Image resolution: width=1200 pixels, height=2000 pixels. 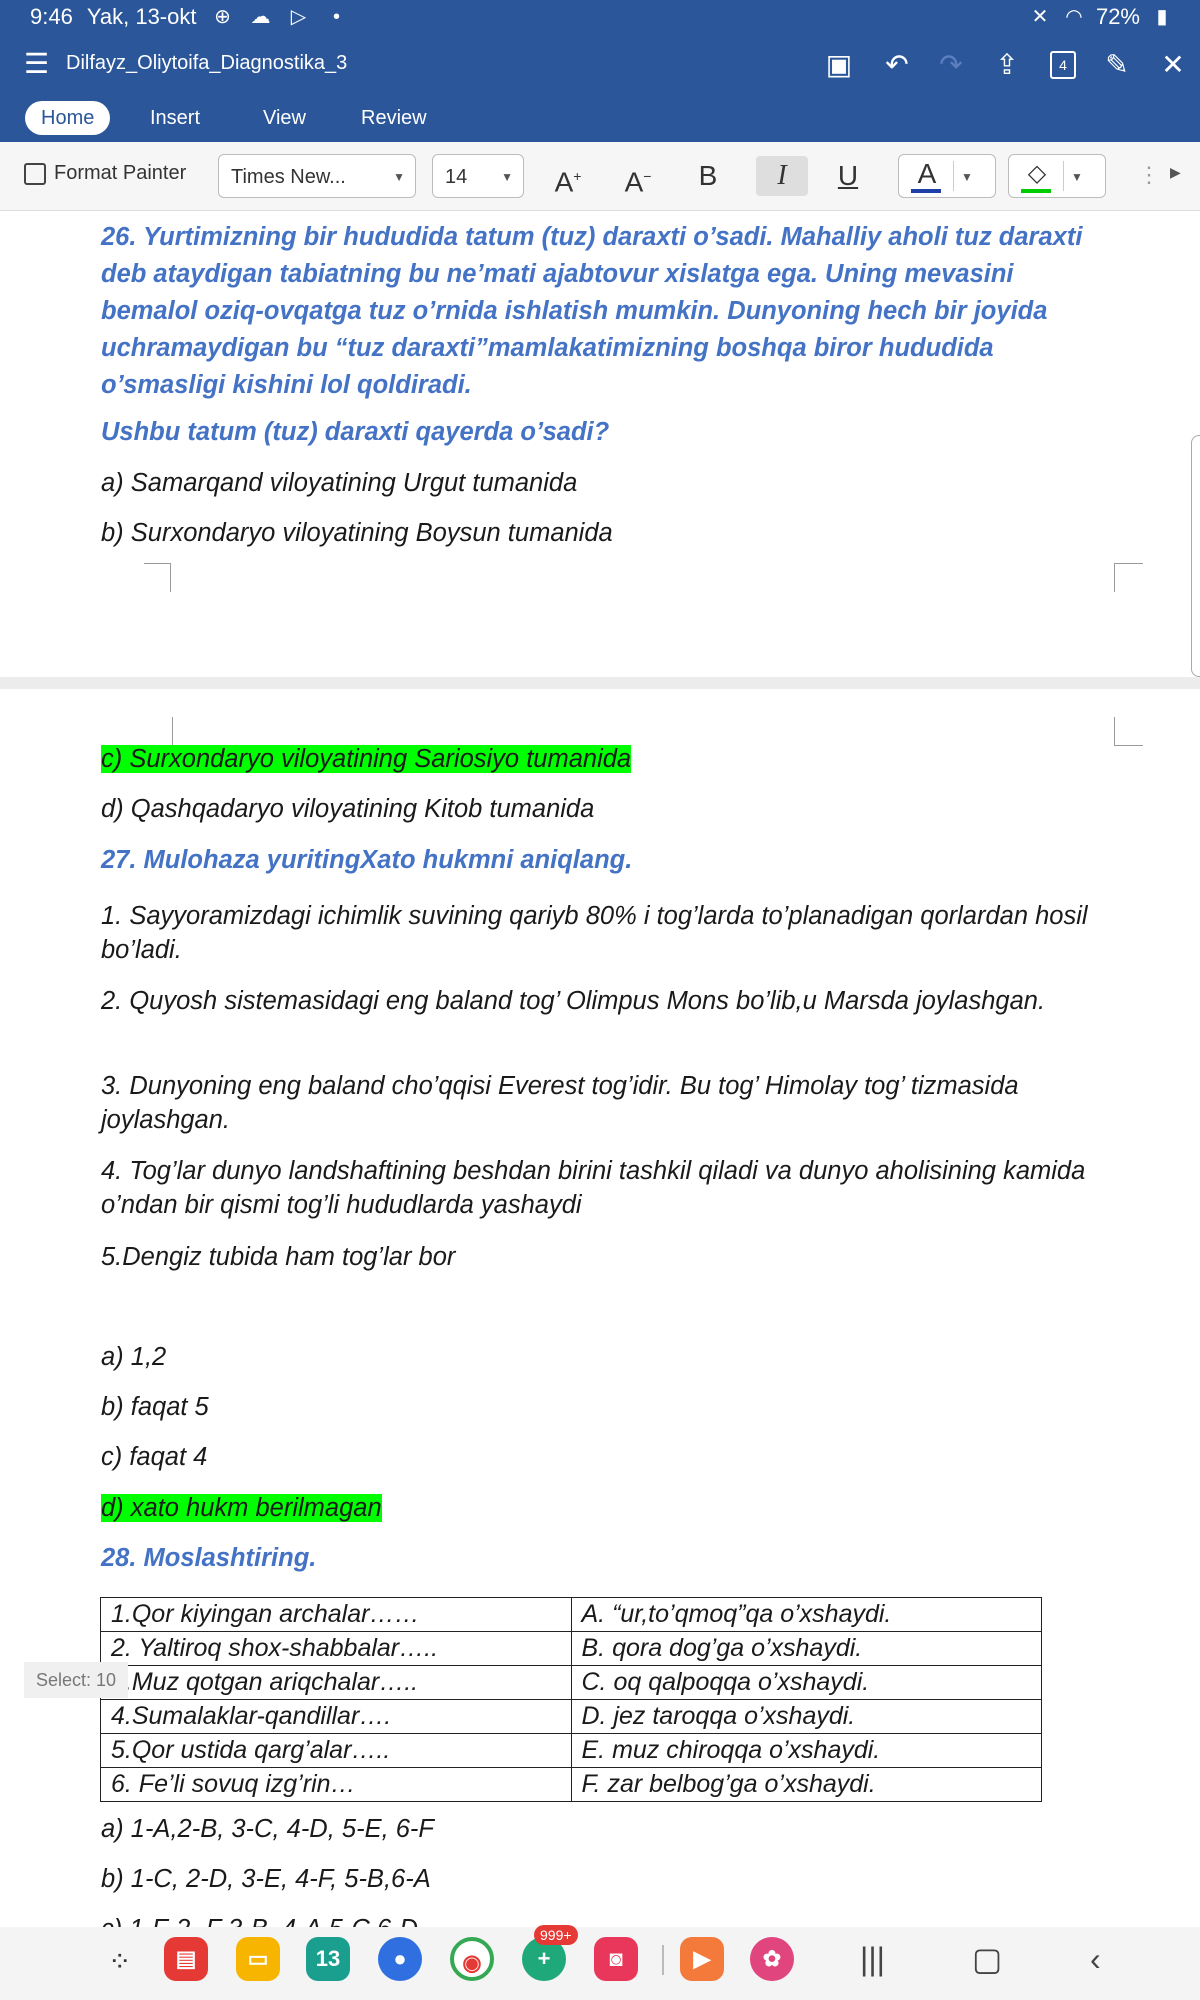 What do you see at coordinates (987, 1959) in the screenshot?
I see `home-icon: ▢` at bounding box center [987, 1959].